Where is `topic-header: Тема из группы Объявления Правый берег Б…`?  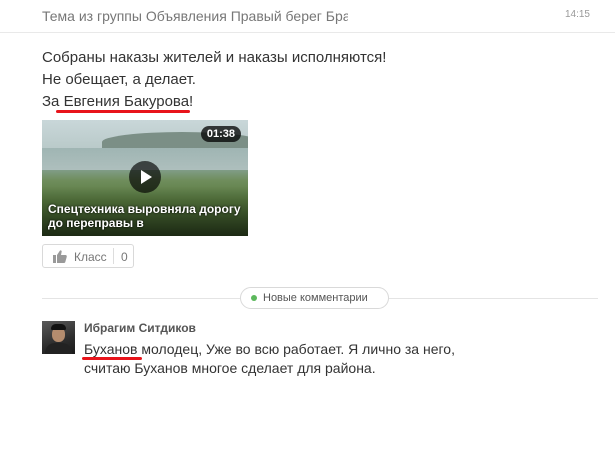 topic-header: Тема из группы Объявления Правый берег Б… is located at coordinates (307, 16).